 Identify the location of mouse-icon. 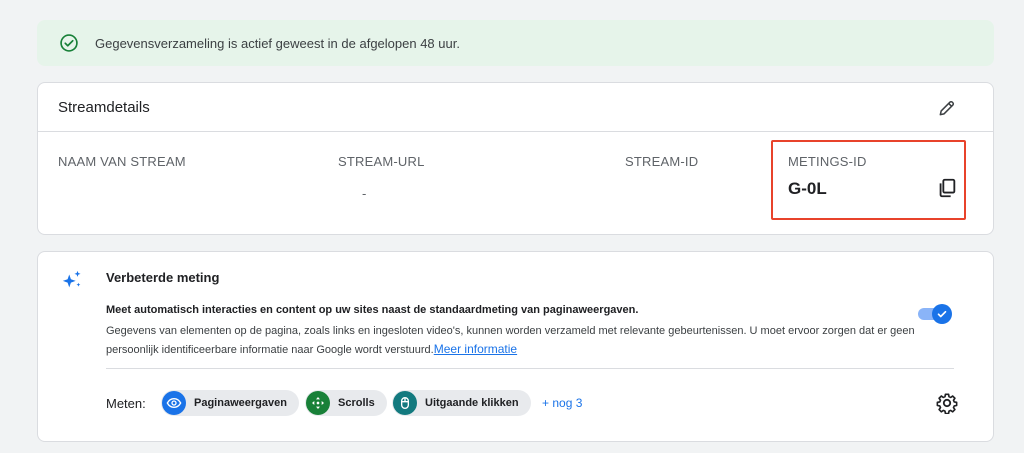
(405, 403).